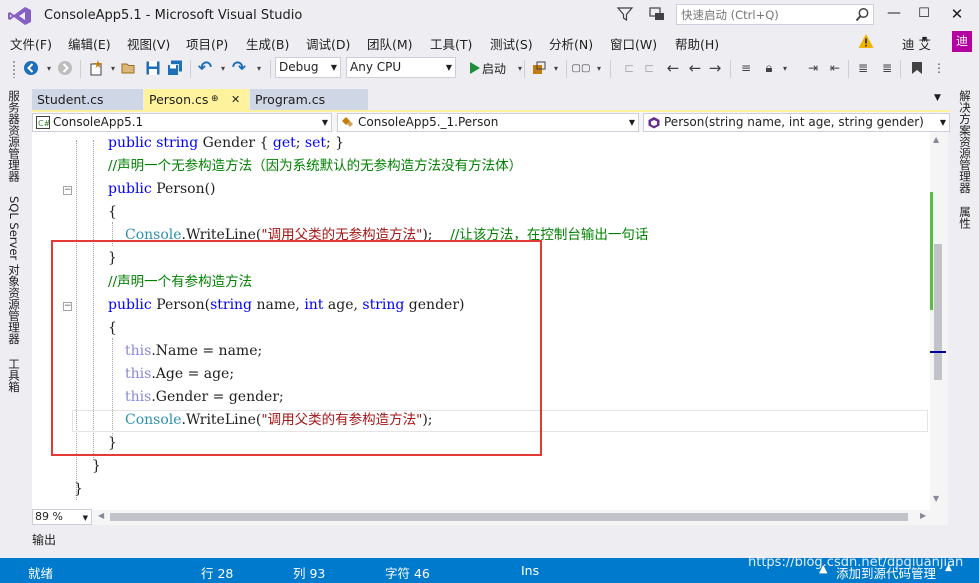 The width and height of the screenshot is (979, 583). I want to click on tab-toolbox: 工具箱, so click(14, 375).